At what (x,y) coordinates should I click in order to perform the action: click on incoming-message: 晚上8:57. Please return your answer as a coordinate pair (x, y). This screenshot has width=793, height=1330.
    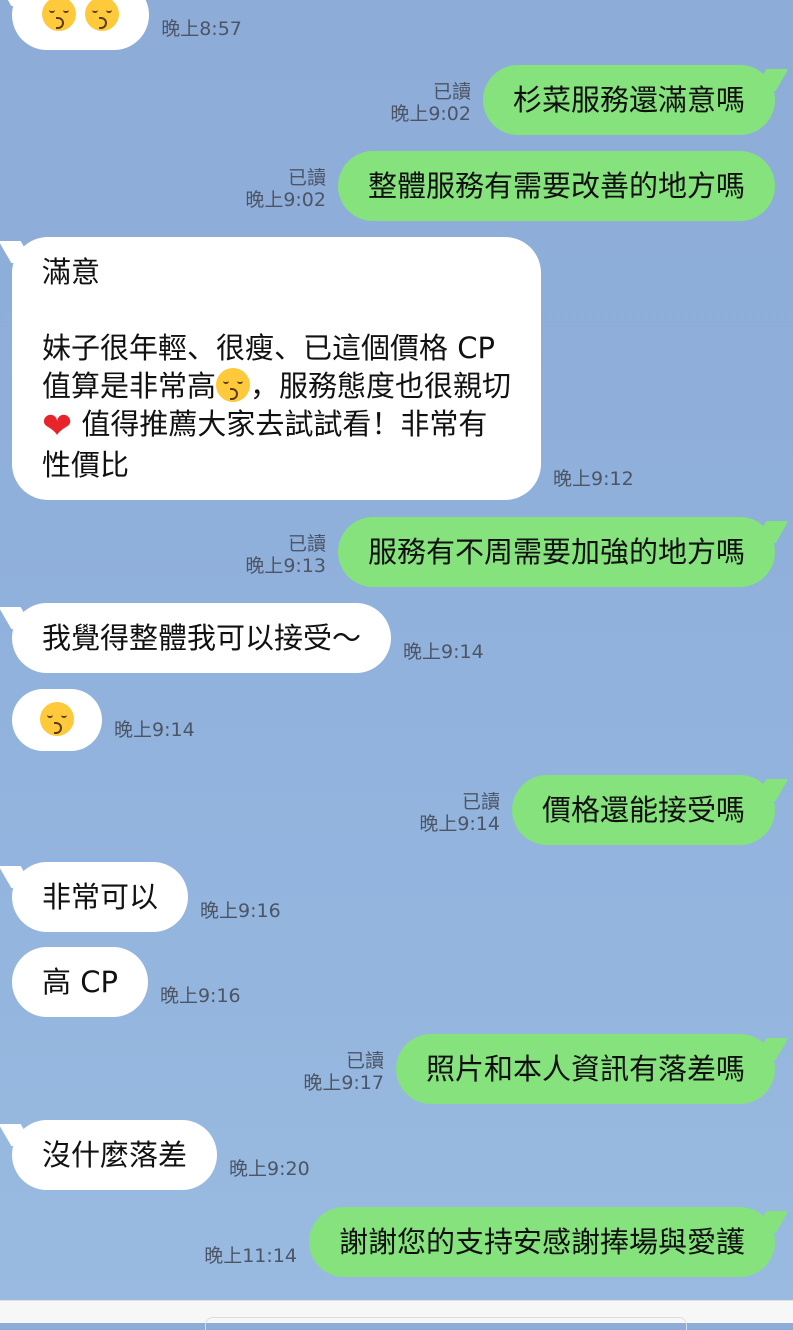
    Looking at the image, I should click on (133, 25).